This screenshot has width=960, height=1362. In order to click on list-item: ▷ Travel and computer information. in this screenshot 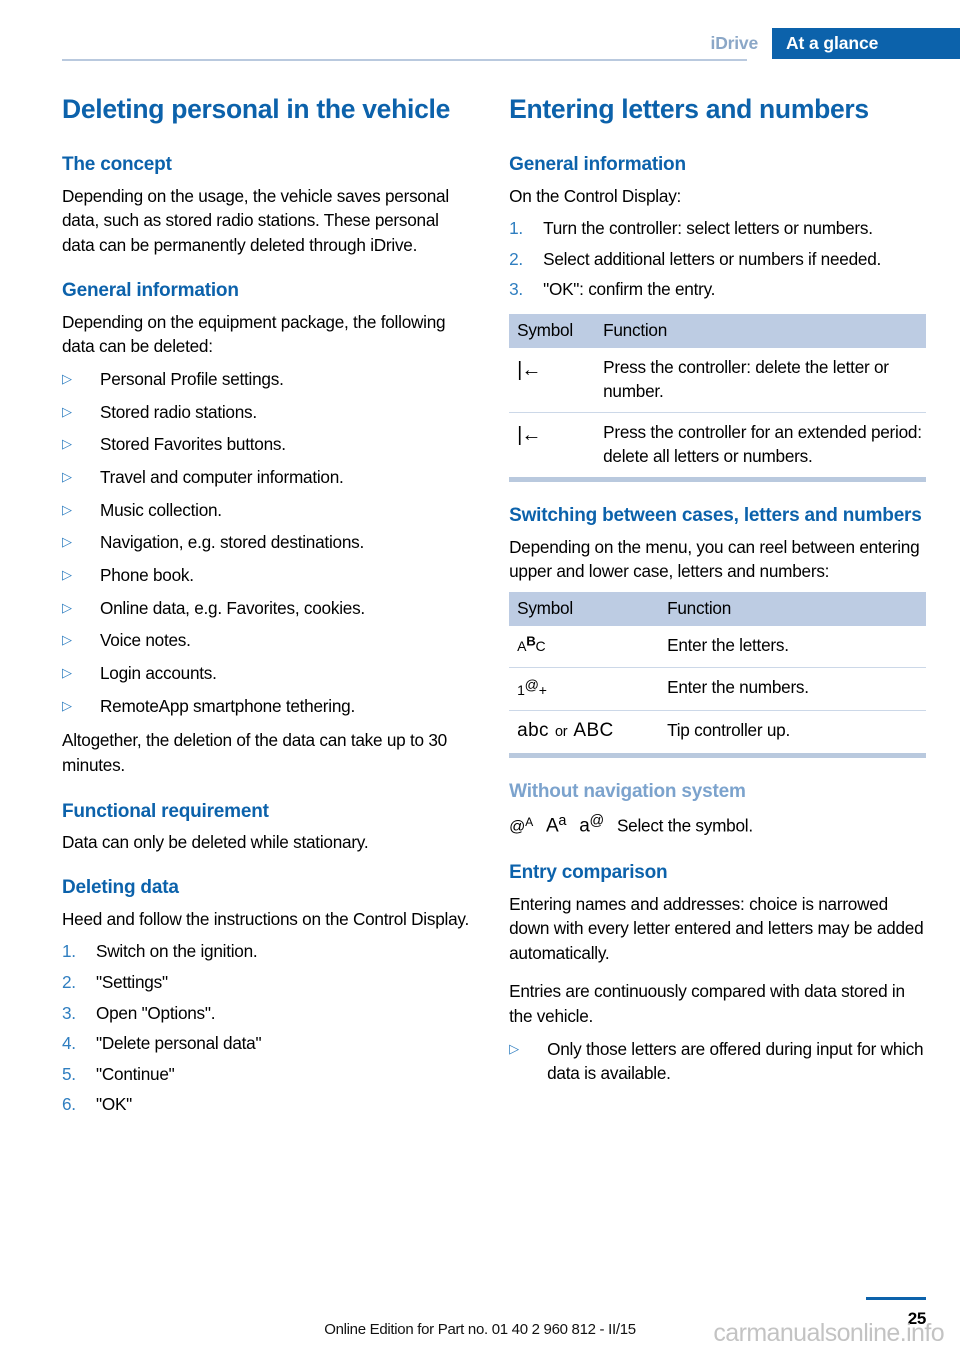, I will do `click(265, 477)`.